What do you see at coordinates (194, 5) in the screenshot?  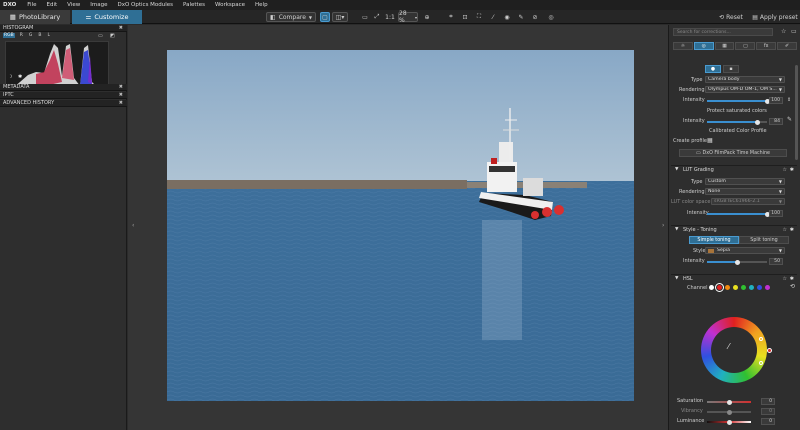 I see `menu-palettes: Palettes` at bounding box center [194, 5].